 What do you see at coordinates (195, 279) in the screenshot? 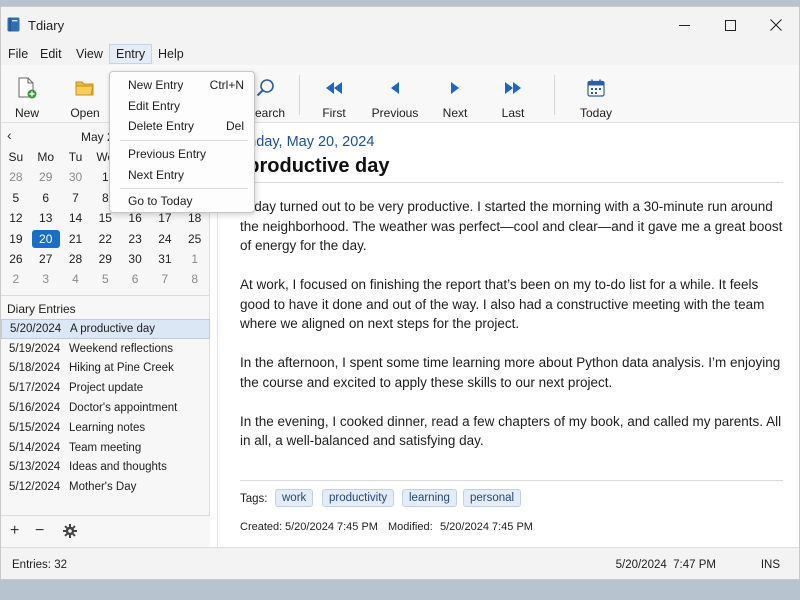
I see `calendar-day: 8` at bounding box center [195, 279].